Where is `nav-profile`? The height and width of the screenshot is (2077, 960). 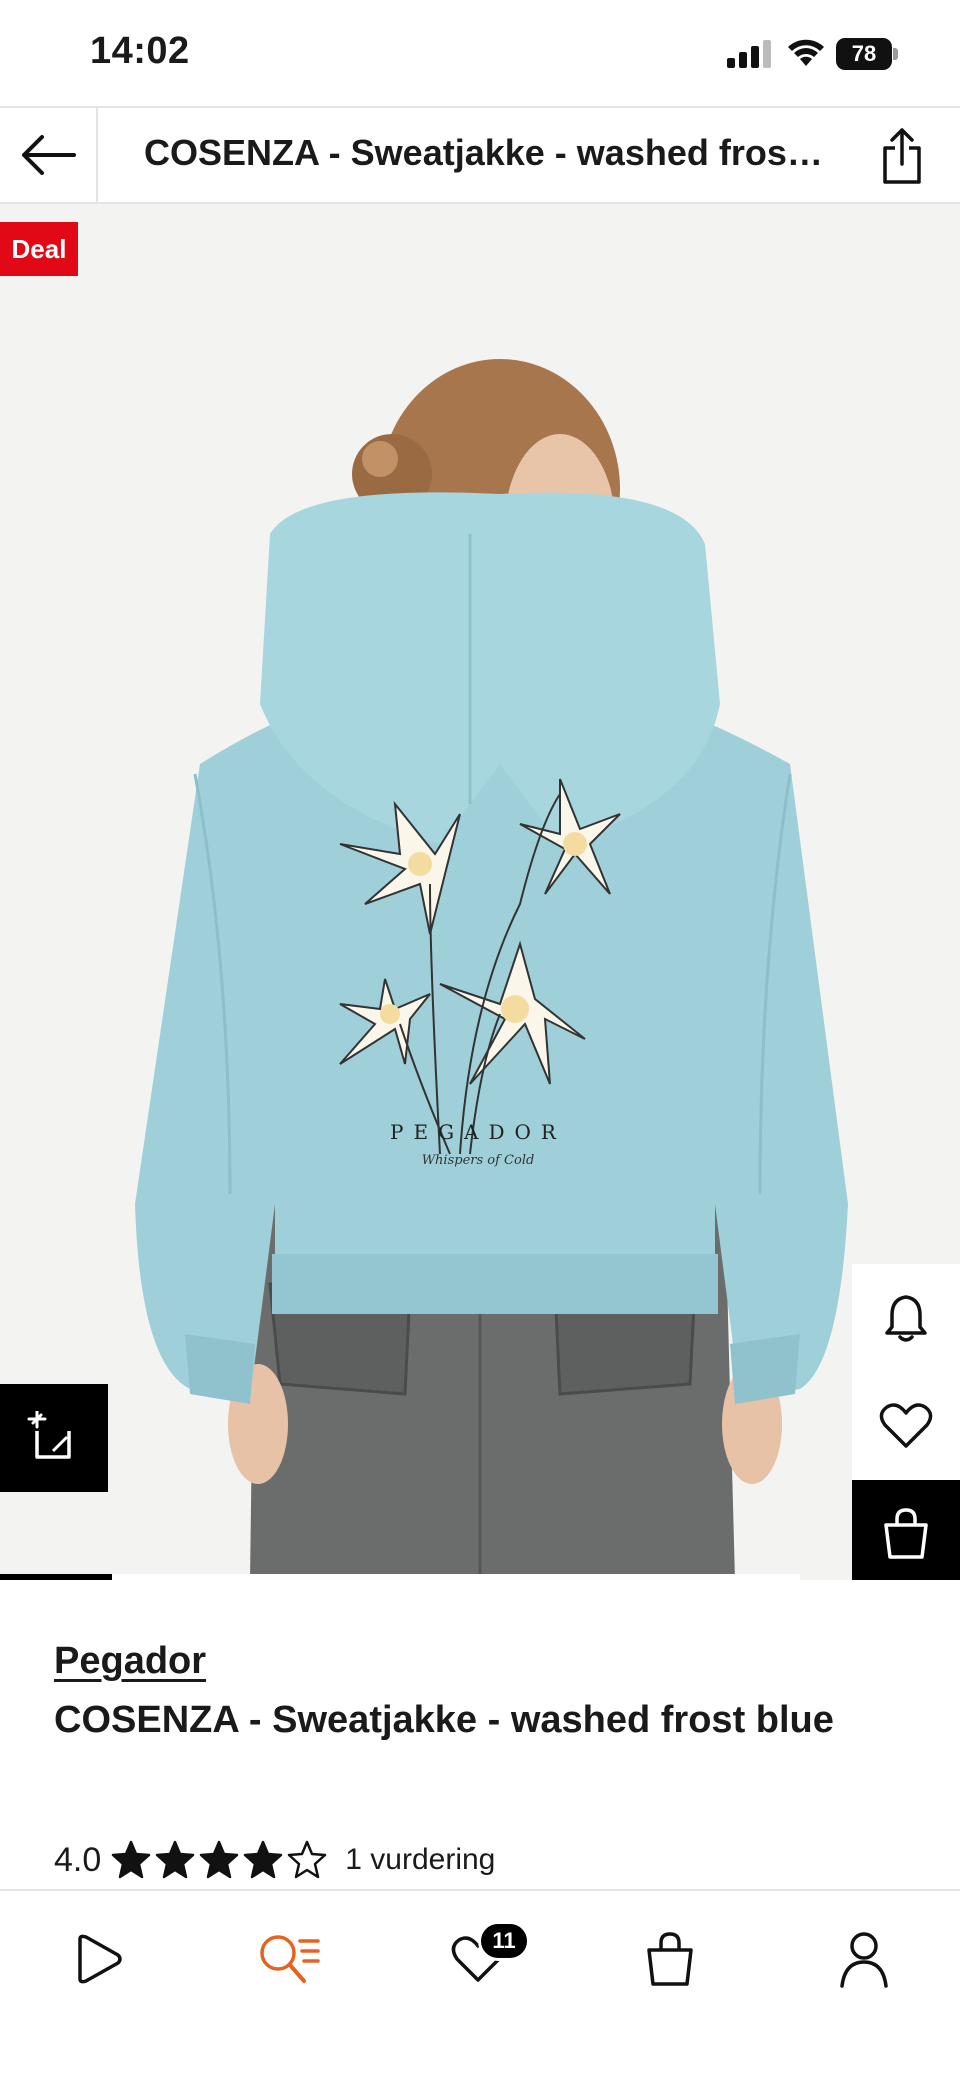 nav-profile is located at coordinates (864, 1959).